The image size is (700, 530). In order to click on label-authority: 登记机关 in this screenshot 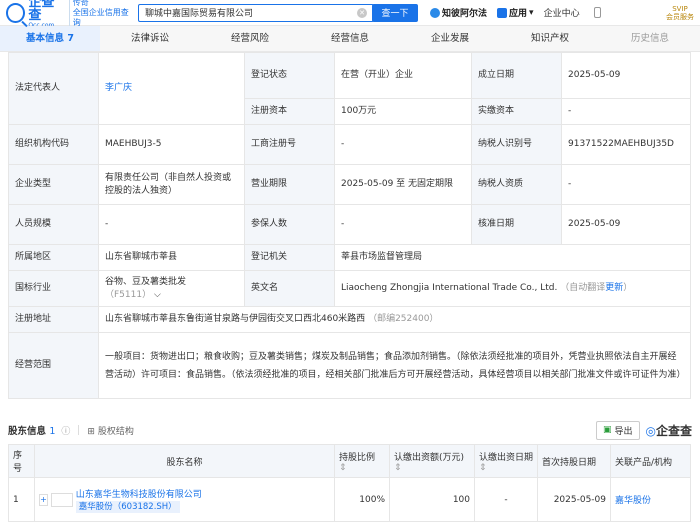, I will do `click(289, 257)`.